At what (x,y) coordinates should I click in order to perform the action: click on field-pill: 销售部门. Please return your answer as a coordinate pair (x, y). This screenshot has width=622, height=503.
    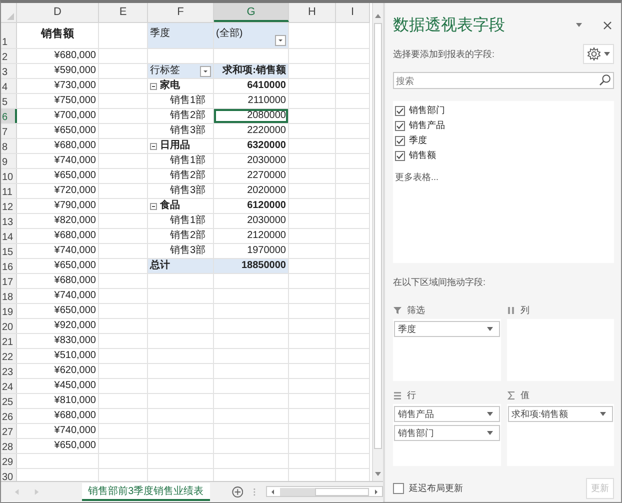
    Looking at the image, I should click on (447, 433).